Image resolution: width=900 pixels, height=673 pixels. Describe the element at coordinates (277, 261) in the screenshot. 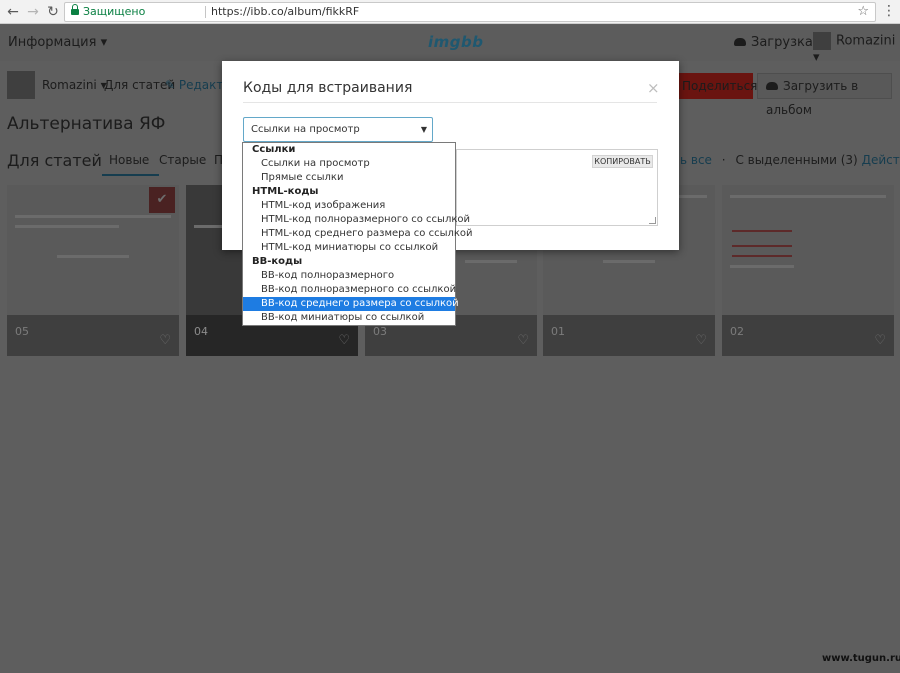

I see `option-group-label: BB-коды` at that location.